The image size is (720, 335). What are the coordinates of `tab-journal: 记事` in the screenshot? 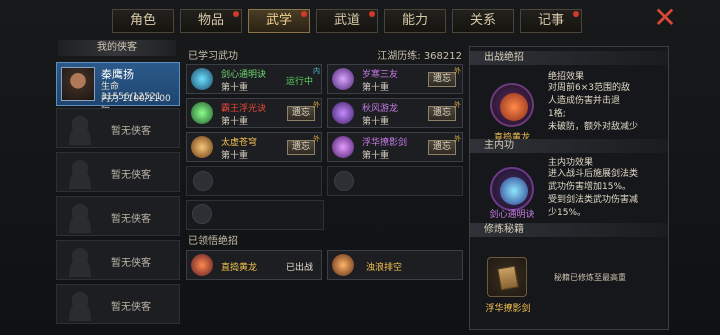 It's located at (551, 21).